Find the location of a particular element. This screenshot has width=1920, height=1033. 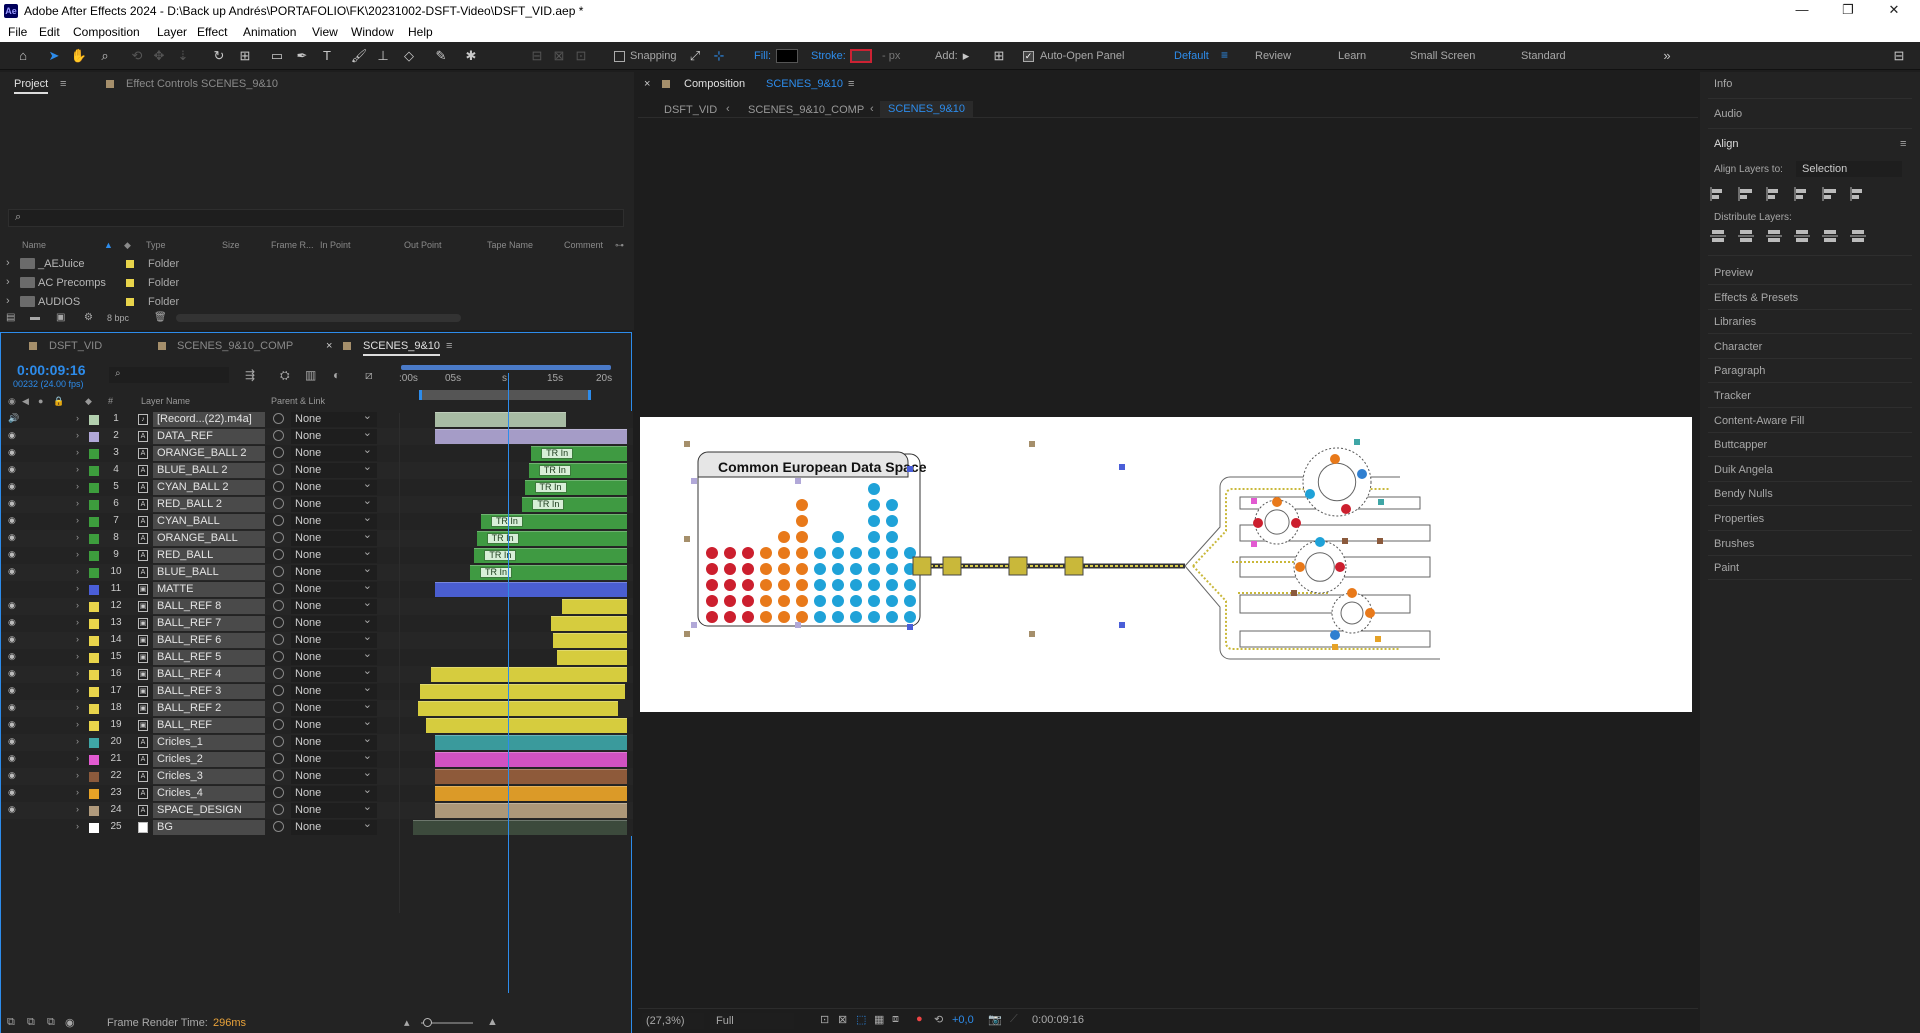

tab-project: Project is located at coordinates (31, 86).